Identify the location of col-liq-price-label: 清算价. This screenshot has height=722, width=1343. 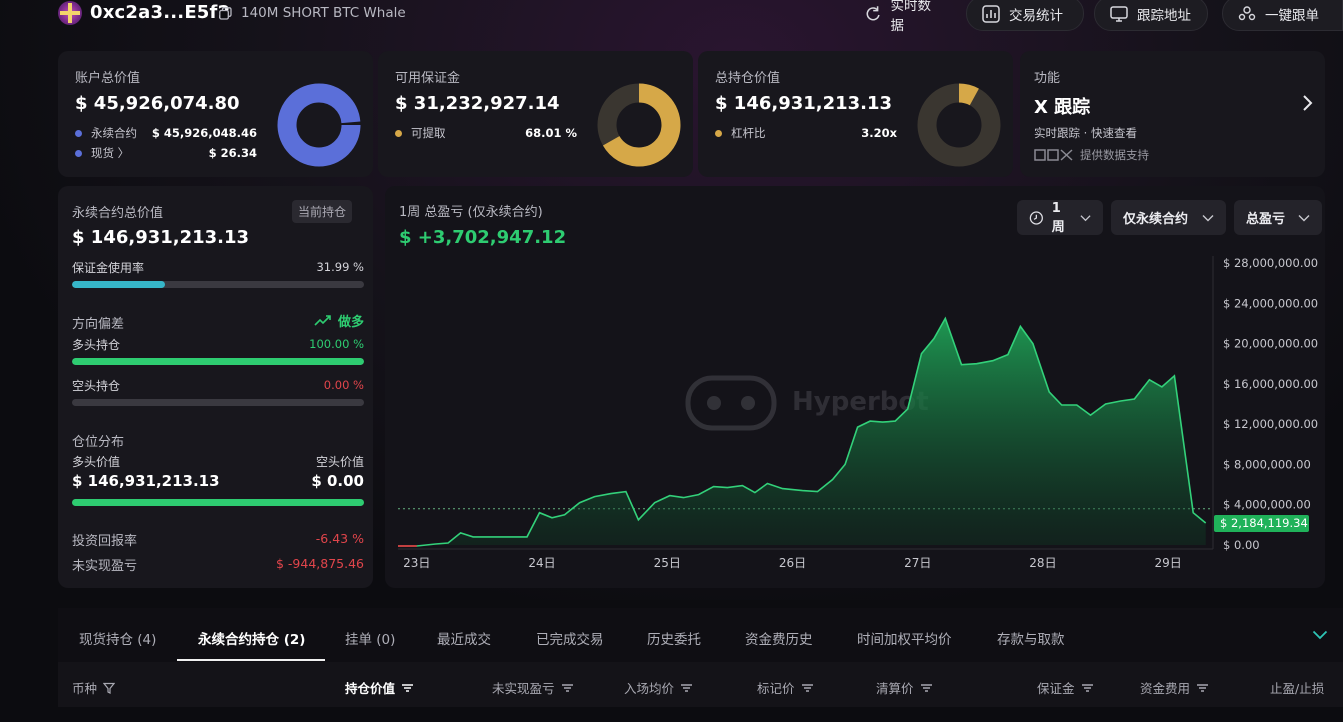
(895, 688).